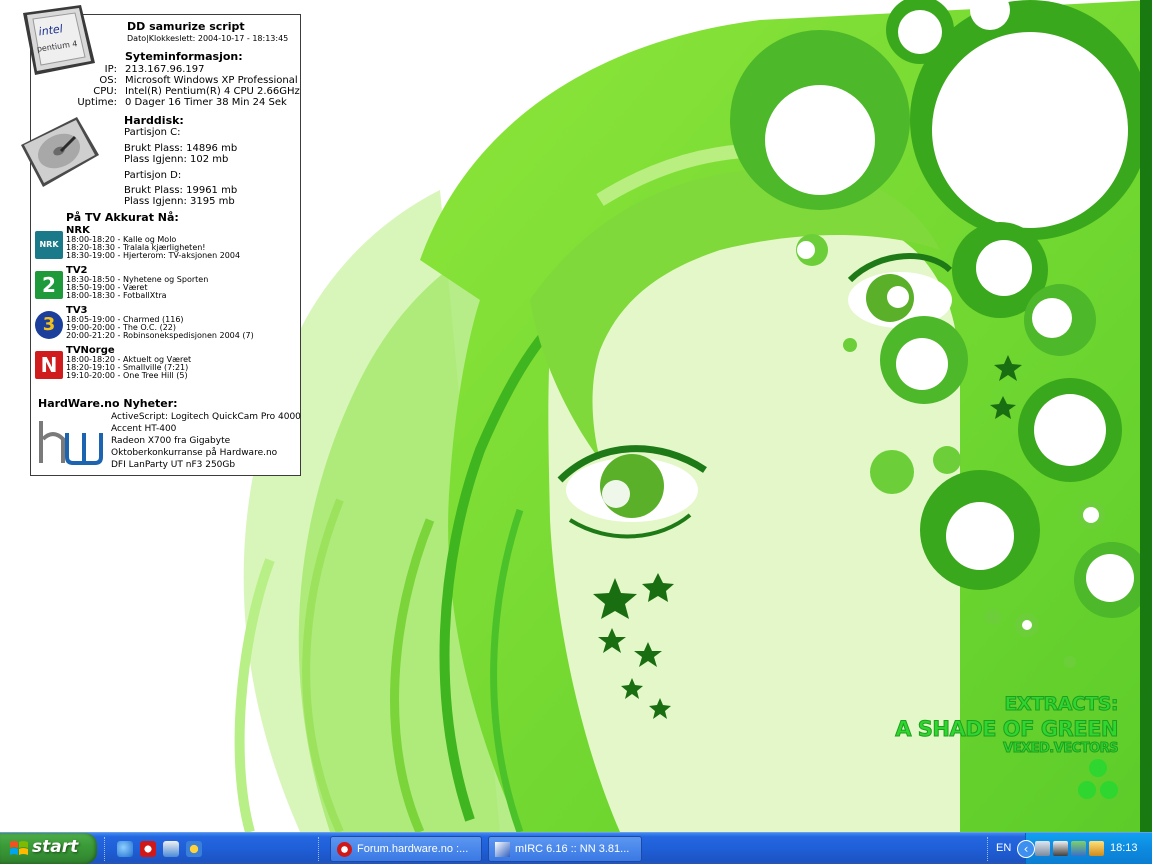 The width and height of the screenshot is (1152, 864). Describe the element at coordinates (116, 295) in the screenshot. I see `tv2-show: 18:00-18:30 - FotballXtra` at that location.